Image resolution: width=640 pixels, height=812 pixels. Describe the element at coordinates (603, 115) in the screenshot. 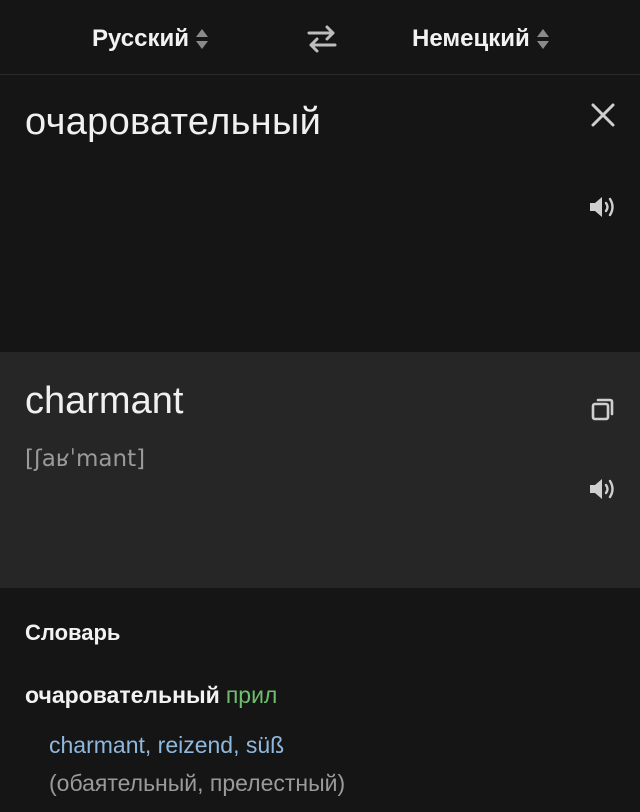

I see `close-icon` at that location.